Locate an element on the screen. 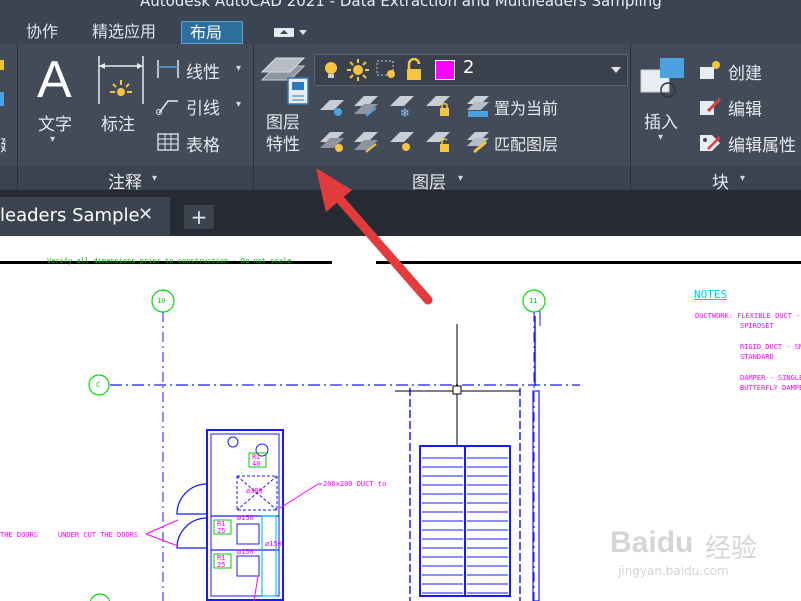  match-layer-icon is located at coordinates (478, 143).